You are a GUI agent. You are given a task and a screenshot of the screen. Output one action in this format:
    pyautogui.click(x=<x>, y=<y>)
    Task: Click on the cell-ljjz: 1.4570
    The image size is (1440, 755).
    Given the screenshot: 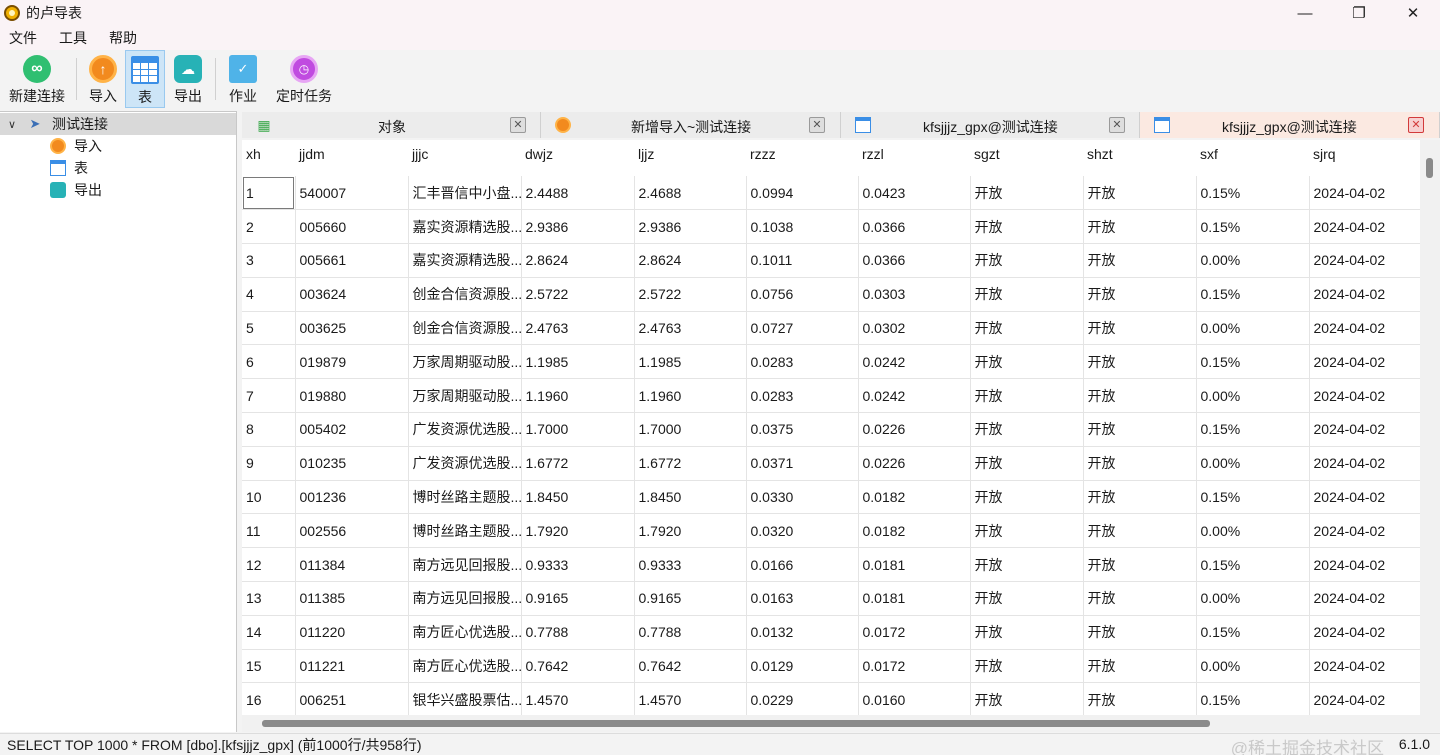 What is the action you would take?
    pyautogui.click(x=690, y=698)
    